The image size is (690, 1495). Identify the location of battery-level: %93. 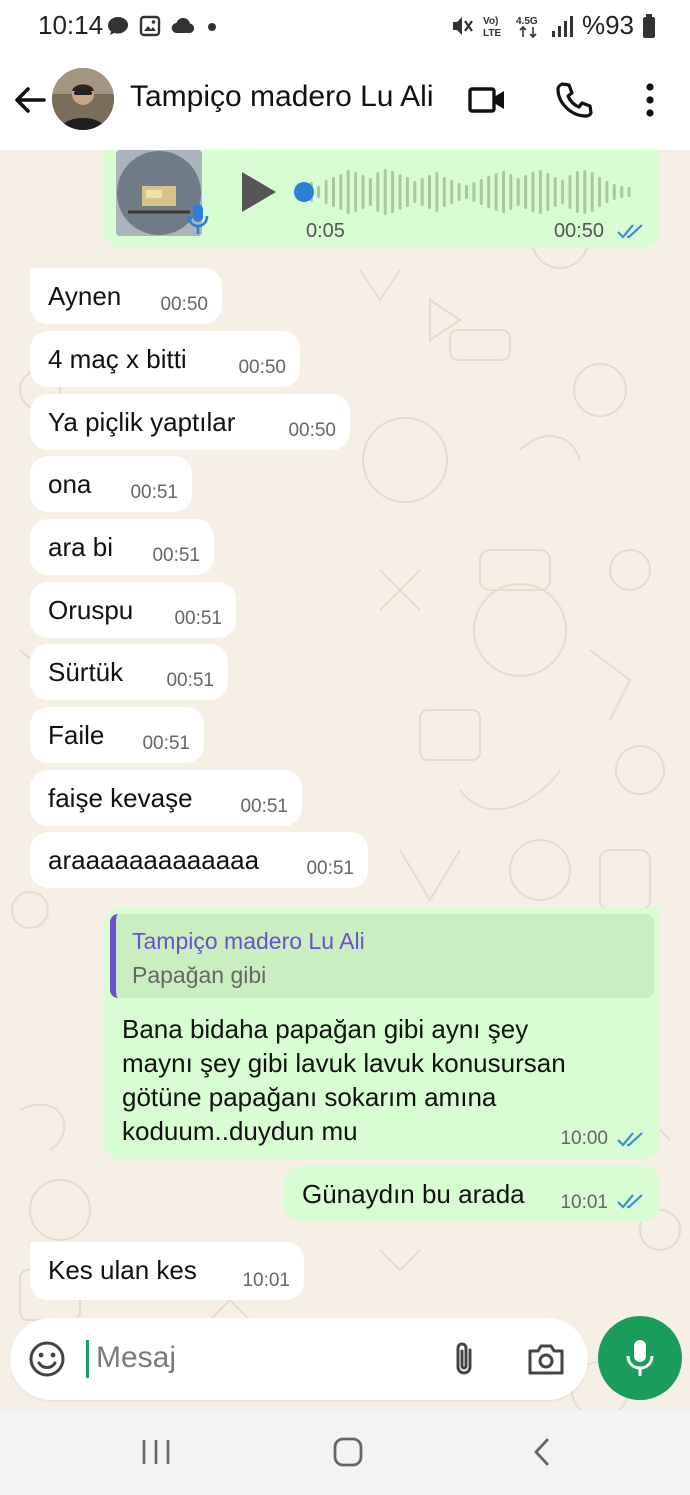
(607, 25).